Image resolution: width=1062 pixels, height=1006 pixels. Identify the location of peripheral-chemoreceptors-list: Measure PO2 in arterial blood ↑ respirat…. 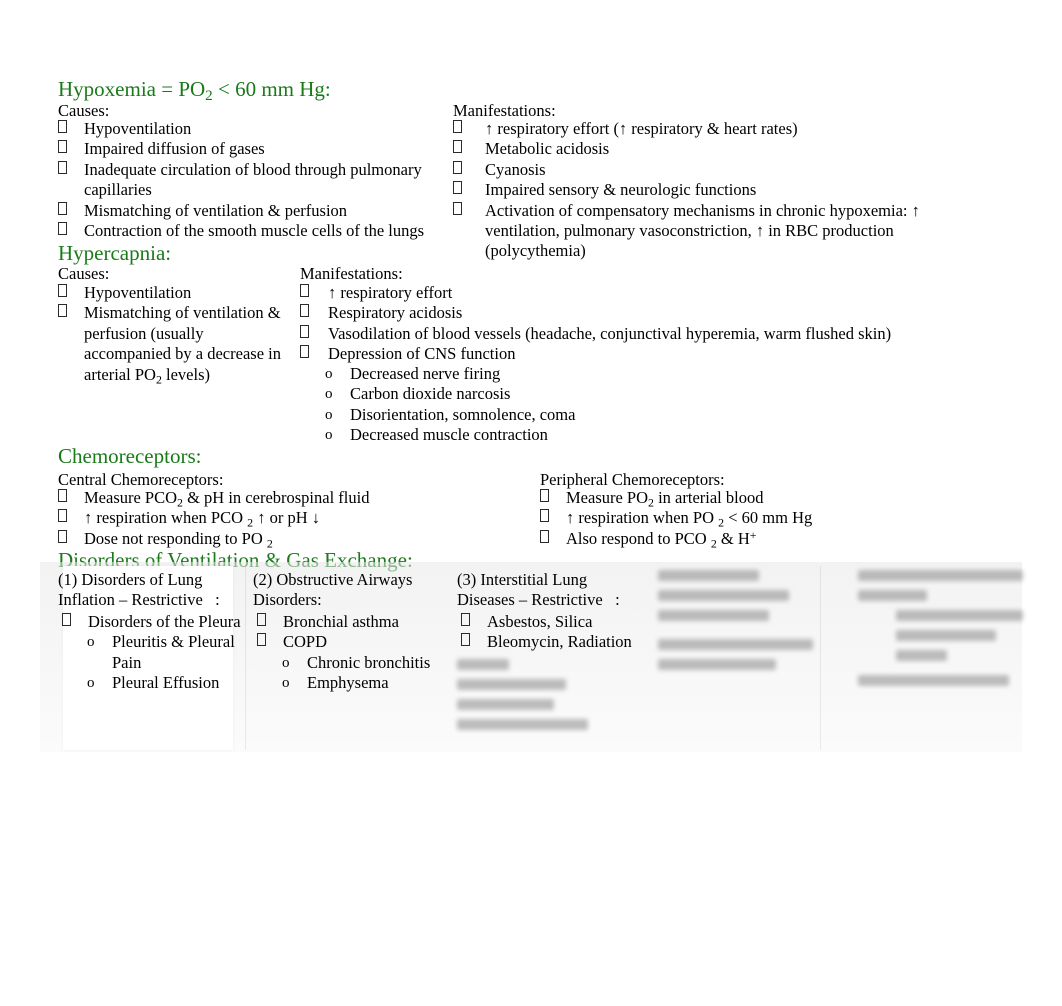
(751, 518).